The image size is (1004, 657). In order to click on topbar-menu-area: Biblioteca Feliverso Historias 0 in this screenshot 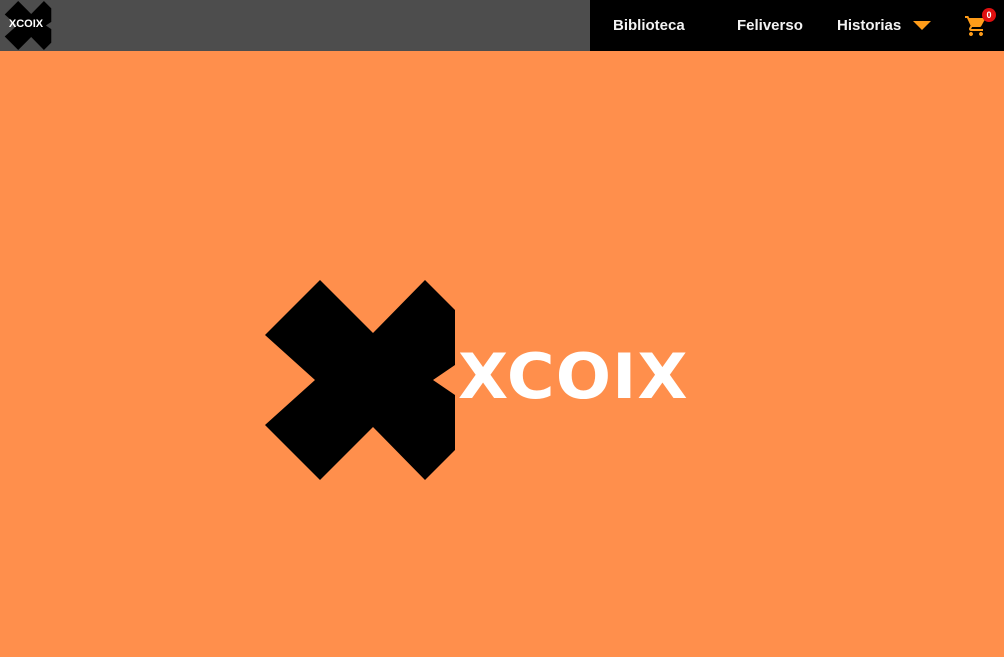, I will do `click(797, 25)`.